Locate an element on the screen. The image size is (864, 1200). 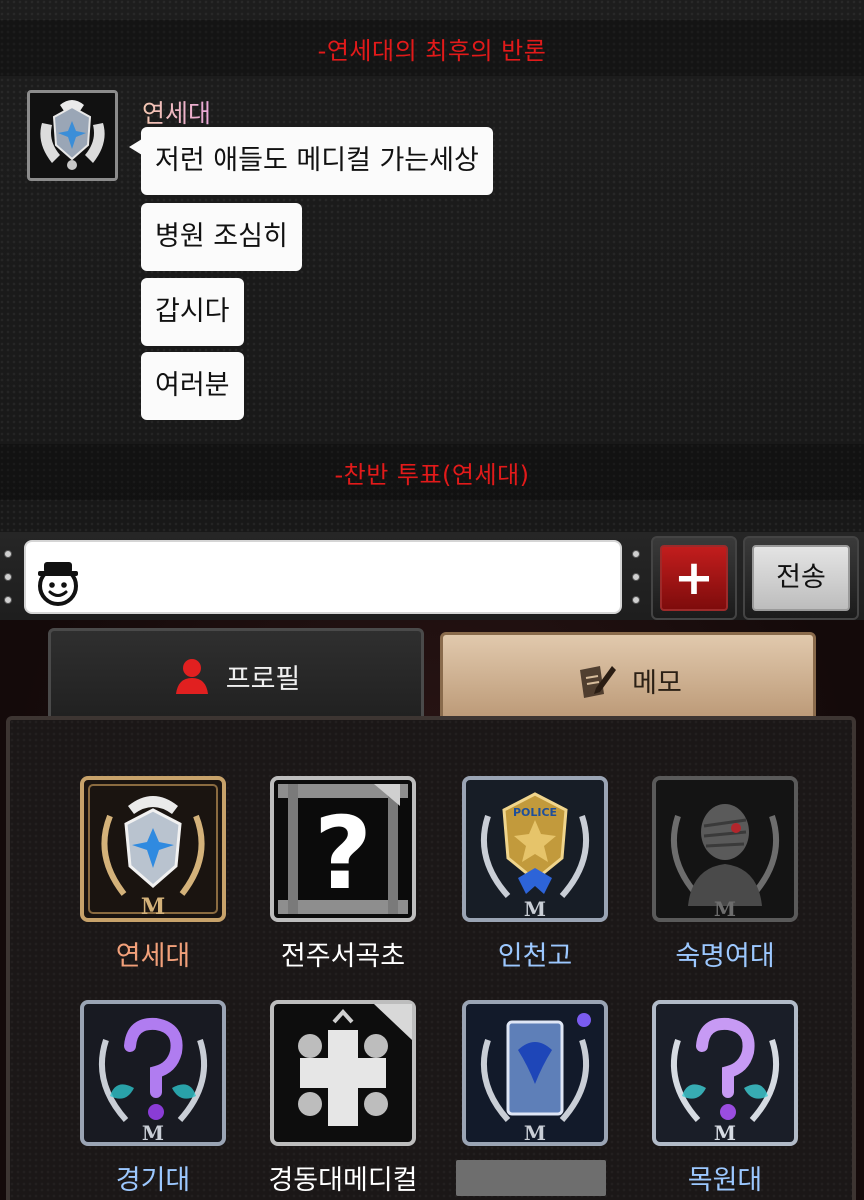
redacted-name-bar is located at coordinates (531, 1178).